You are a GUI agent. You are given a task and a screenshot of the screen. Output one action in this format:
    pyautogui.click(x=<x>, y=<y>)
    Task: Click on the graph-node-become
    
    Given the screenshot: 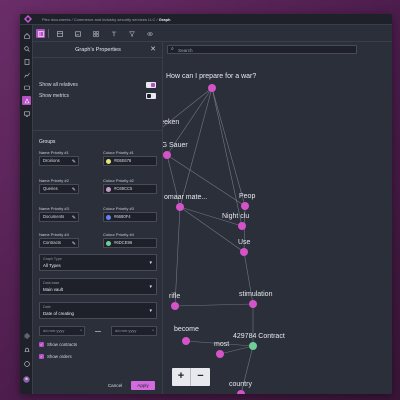 What is the action you would take?
    pyautogui.click(x=186, y=341)
    